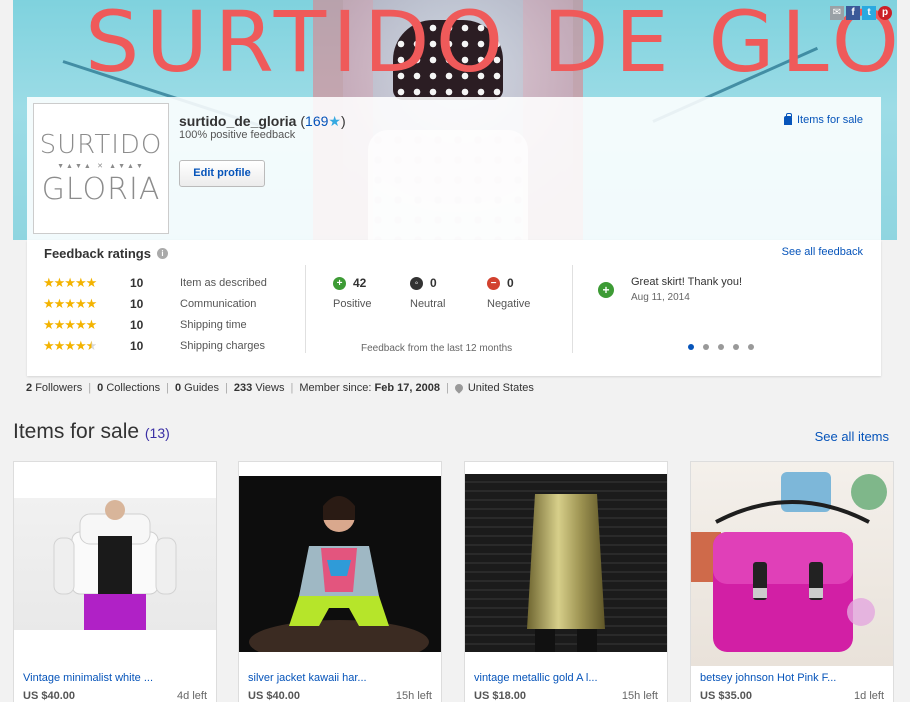 This screenshot has width=910, height=702. I want to click on minus-icon: −, so click(493, 283).